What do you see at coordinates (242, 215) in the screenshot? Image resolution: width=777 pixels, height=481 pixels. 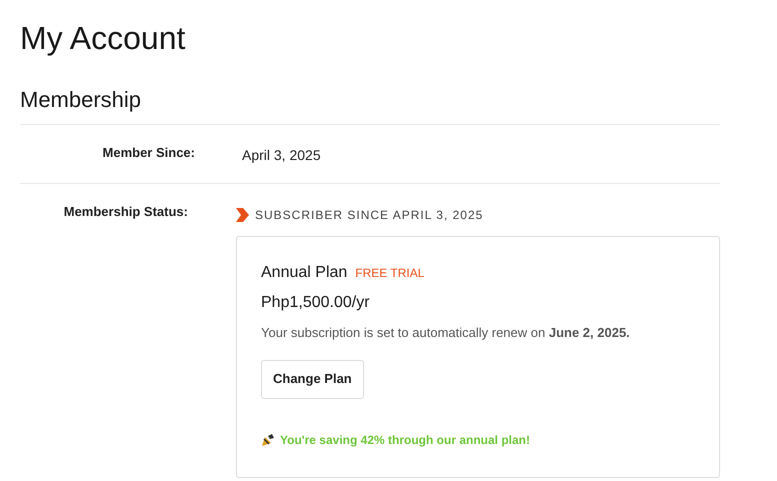 I see `chevron-icon` at bounding box center [242, 215].